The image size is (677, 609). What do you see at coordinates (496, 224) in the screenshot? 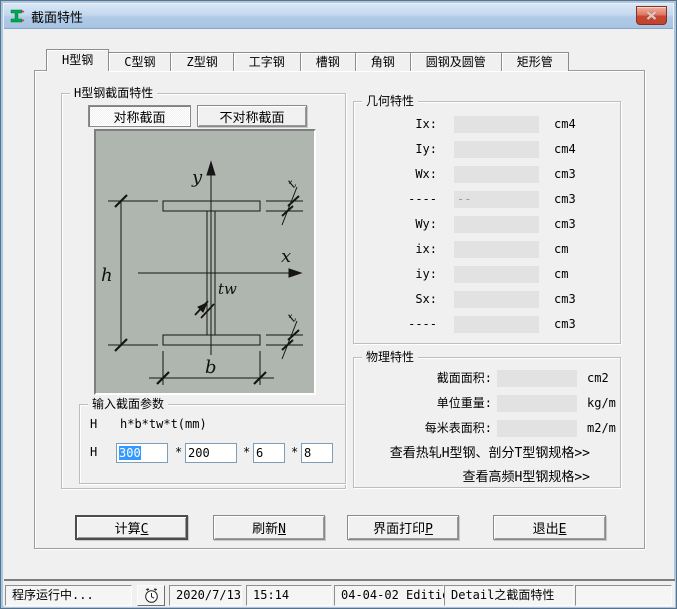
I see `wy-field` at bounding box center [496, 224].